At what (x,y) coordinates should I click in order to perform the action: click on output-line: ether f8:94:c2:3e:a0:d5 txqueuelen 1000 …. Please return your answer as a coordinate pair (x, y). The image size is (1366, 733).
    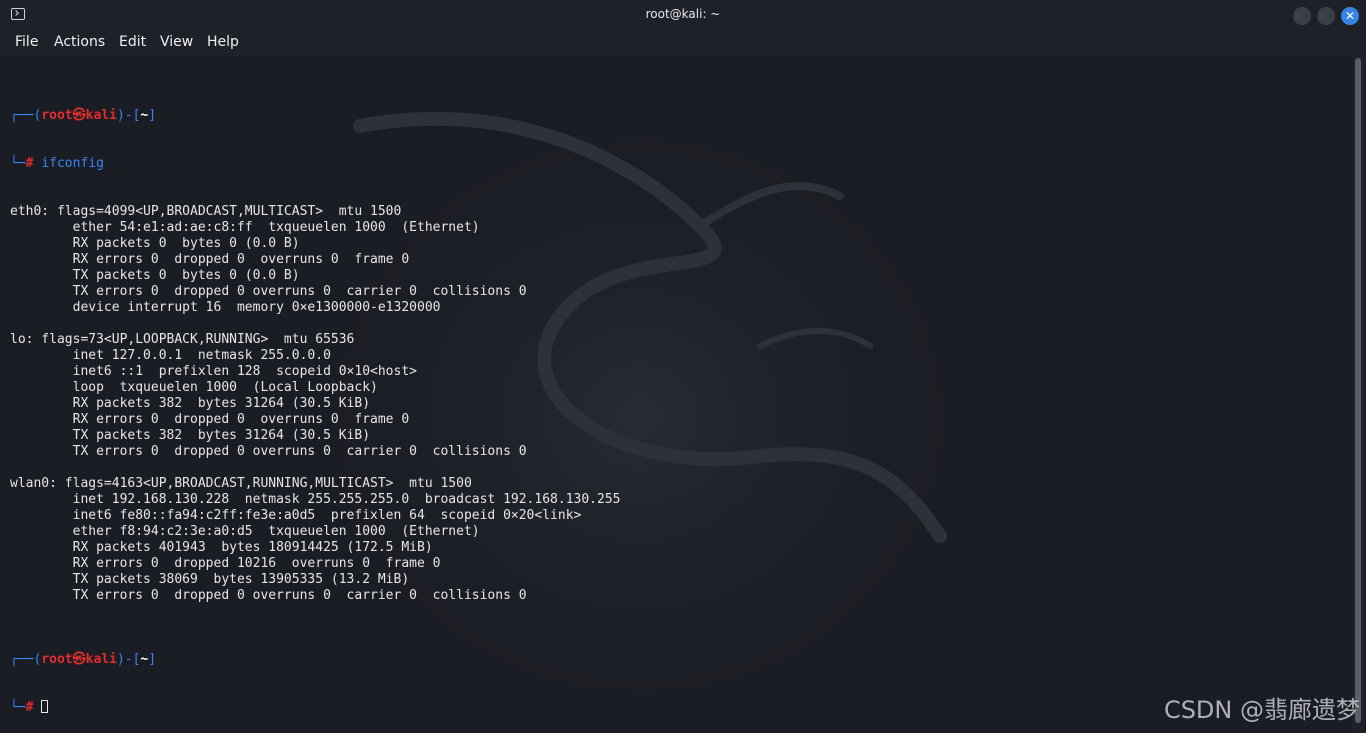
    Looking at the image, I should click on (245, 531).